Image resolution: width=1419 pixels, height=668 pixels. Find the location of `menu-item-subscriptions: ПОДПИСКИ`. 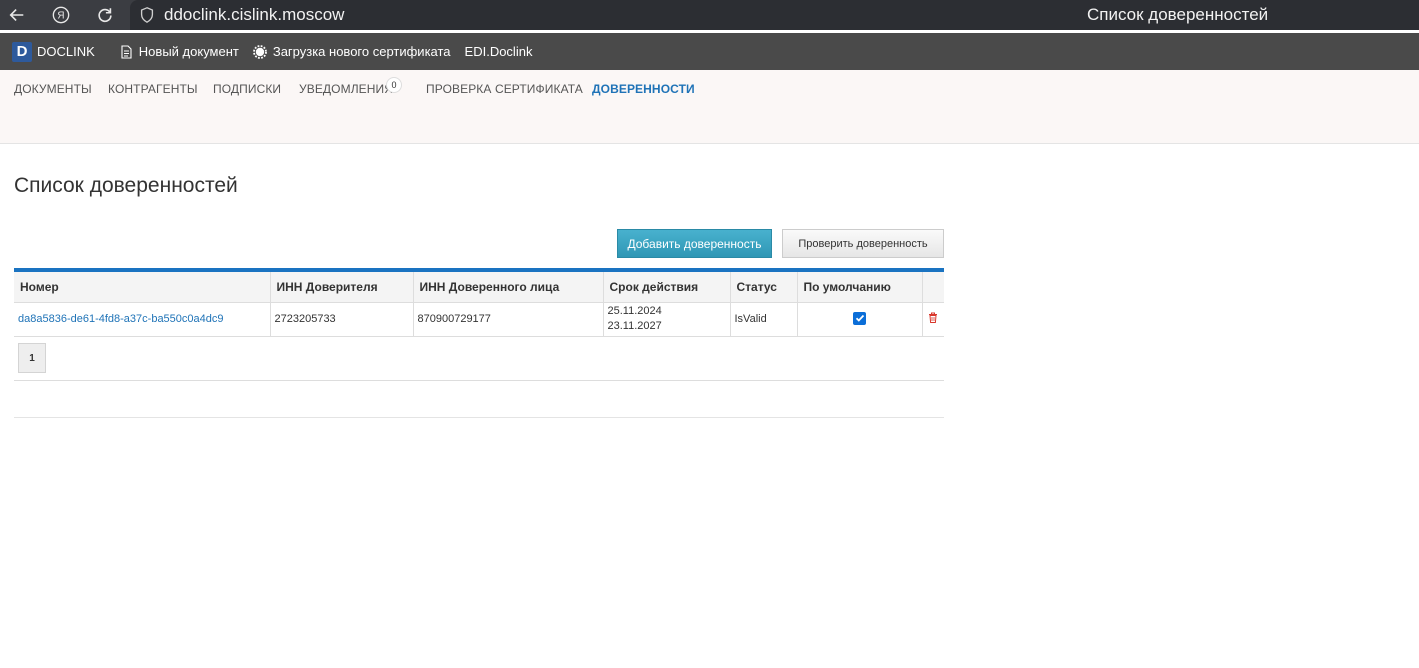

menu-item-subscriptions: ПОДПИСКИ is located at coordinates (247, 89).